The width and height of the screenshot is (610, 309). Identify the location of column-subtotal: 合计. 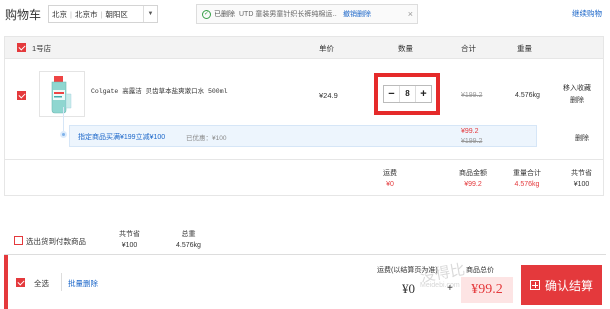
(468, 48).